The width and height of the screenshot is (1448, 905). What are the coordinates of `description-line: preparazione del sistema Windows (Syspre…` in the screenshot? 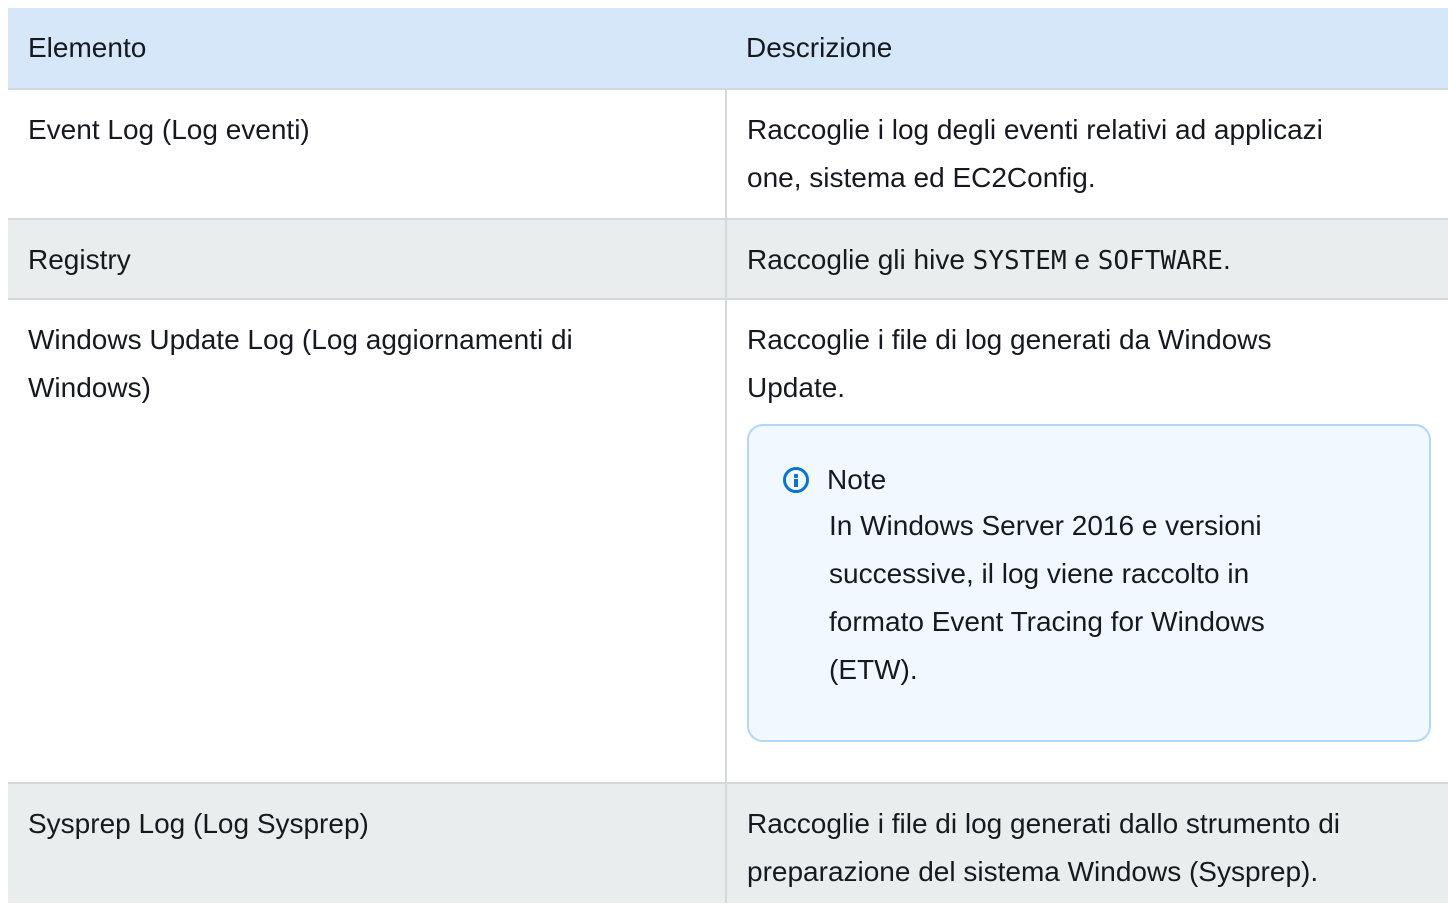 It's located at (1033, 871).